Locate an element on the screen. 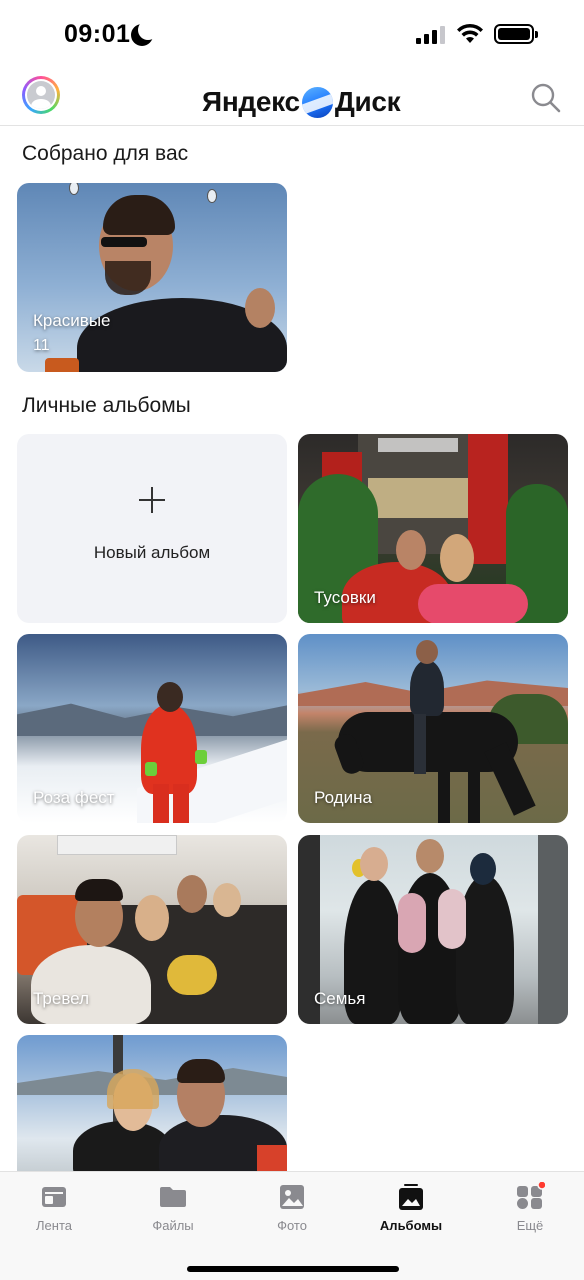 The width and height of the screenshot is (584, 1280). album-card-parties: Тусовки is located at coordinates (433, 528).